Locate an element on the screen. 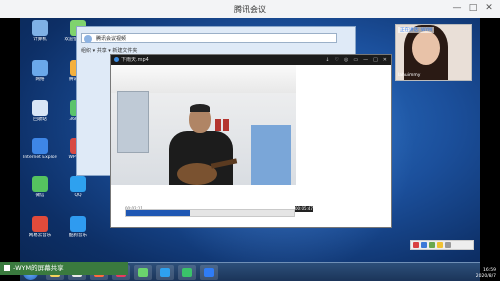  guitarist is located at coordinates (201, 144).